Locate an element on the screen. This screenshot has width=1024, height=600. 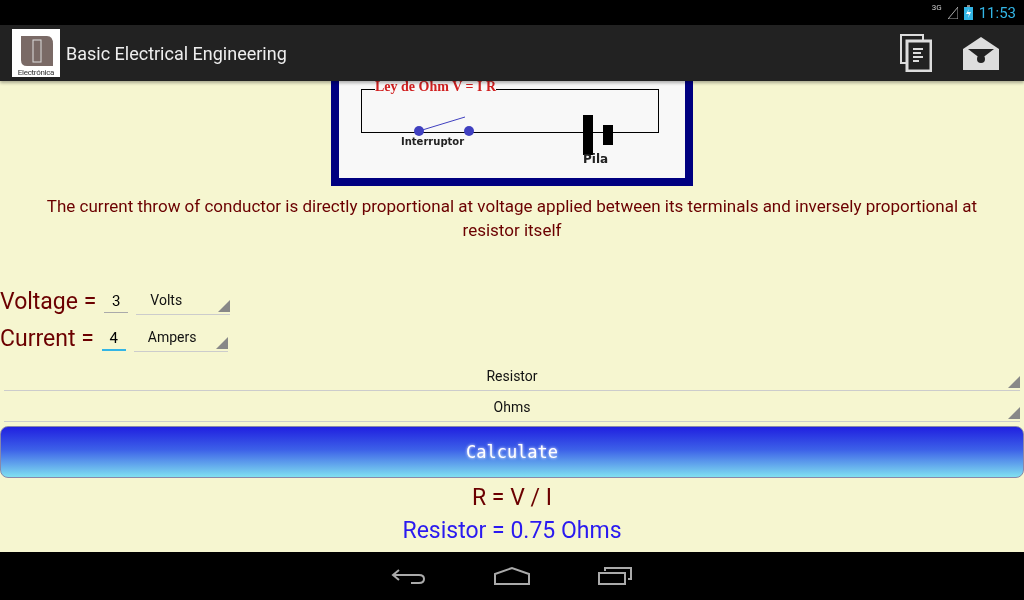
number-input: 3 is located at coordinates (116, 301).